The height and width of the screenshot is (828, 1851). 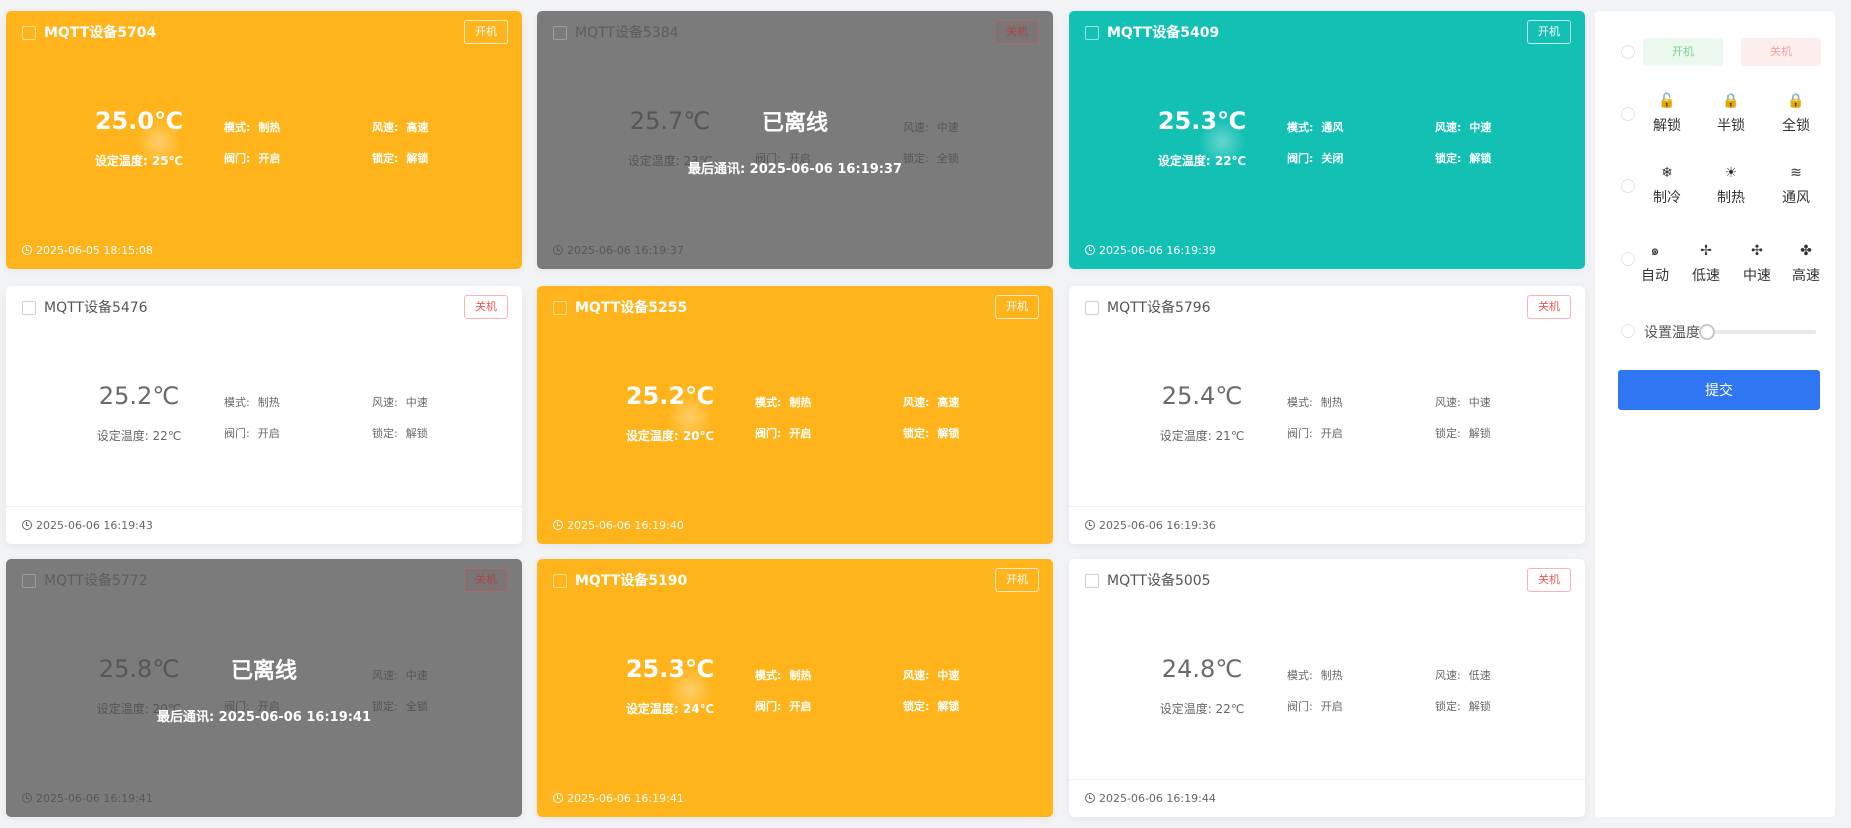 I want to click on temperature-radio, so click(x=1628, y=331).